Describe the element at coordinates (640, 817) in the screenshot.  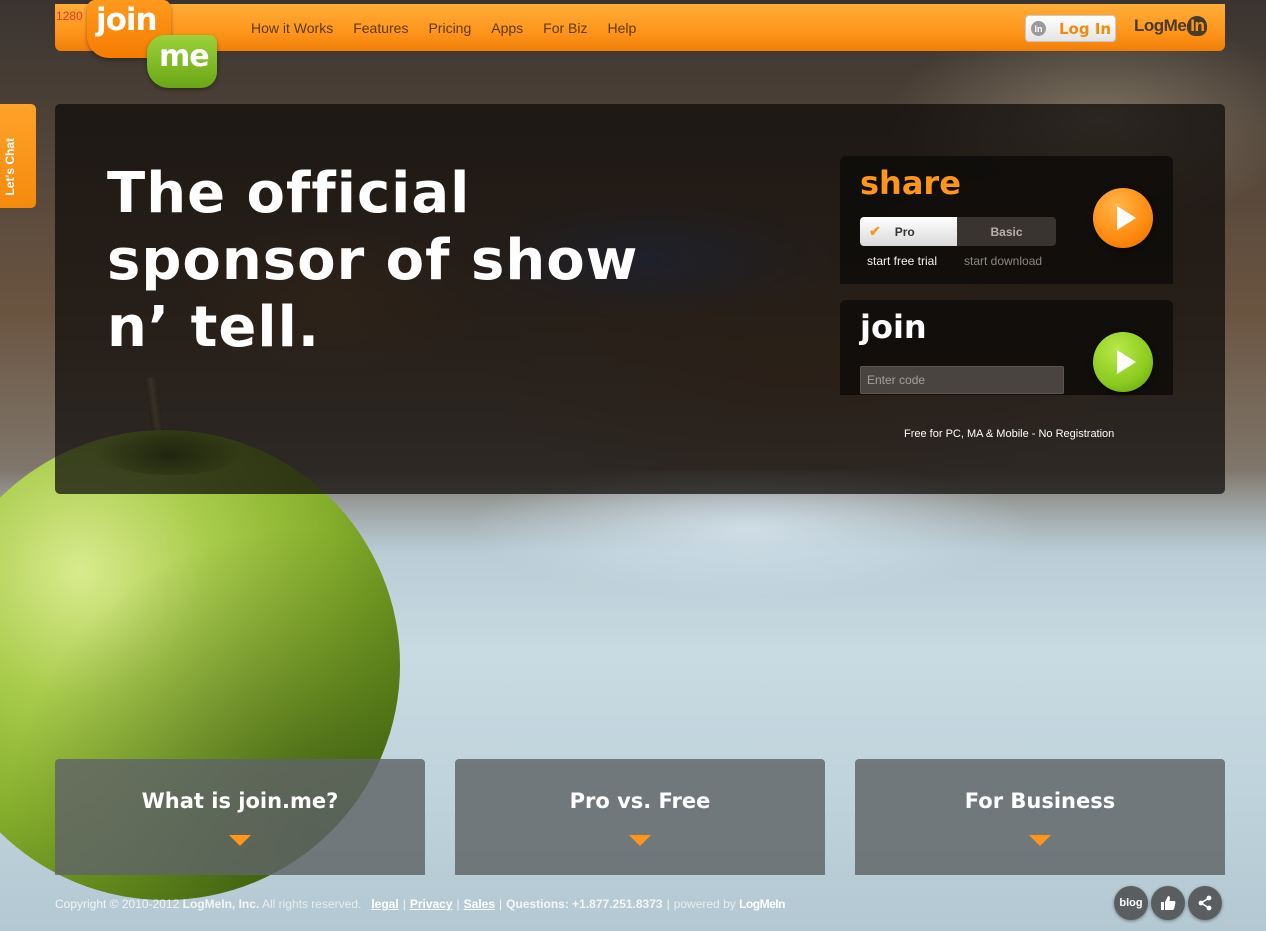
I see `tile-pro-vs-free: Pro vs. Free` at that location.